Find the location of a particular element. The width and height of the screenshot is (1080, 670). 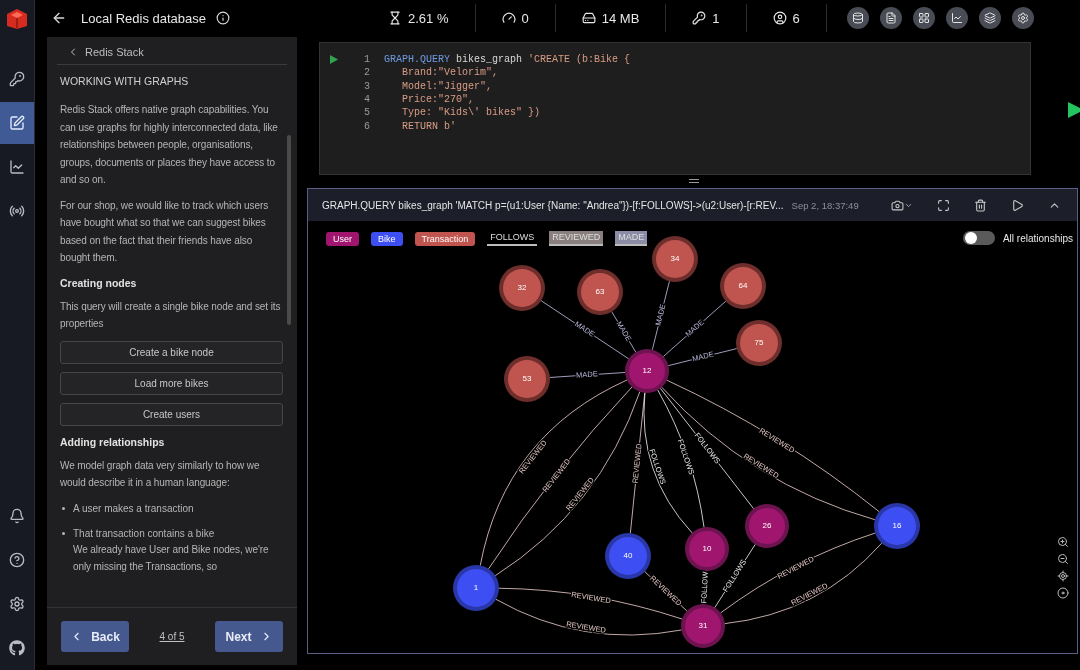

back-button is located at coordinates (59, 18).